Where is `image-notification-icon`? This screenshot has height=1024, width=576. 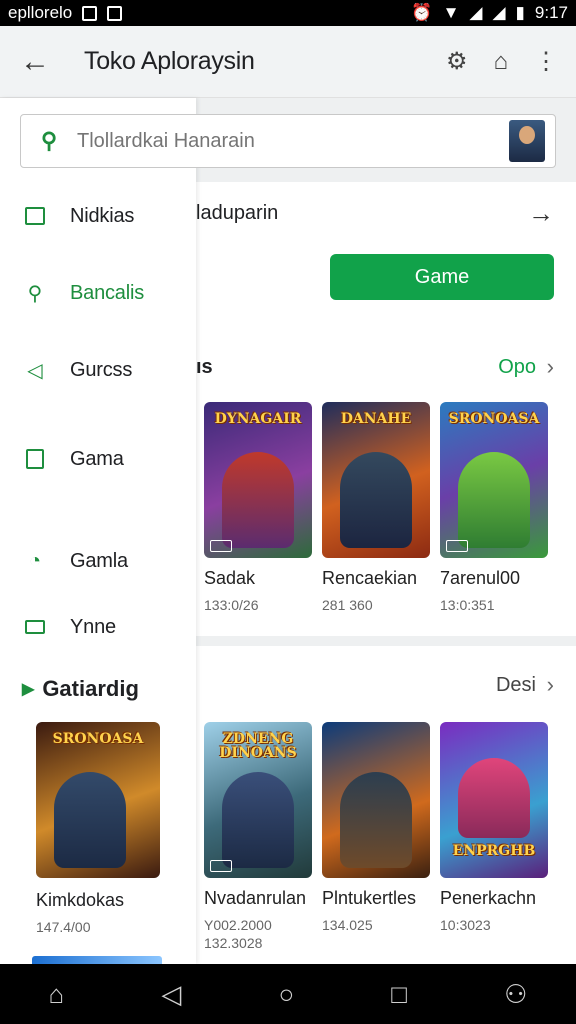 image-notification-icon is located at coordinates (115, 13).